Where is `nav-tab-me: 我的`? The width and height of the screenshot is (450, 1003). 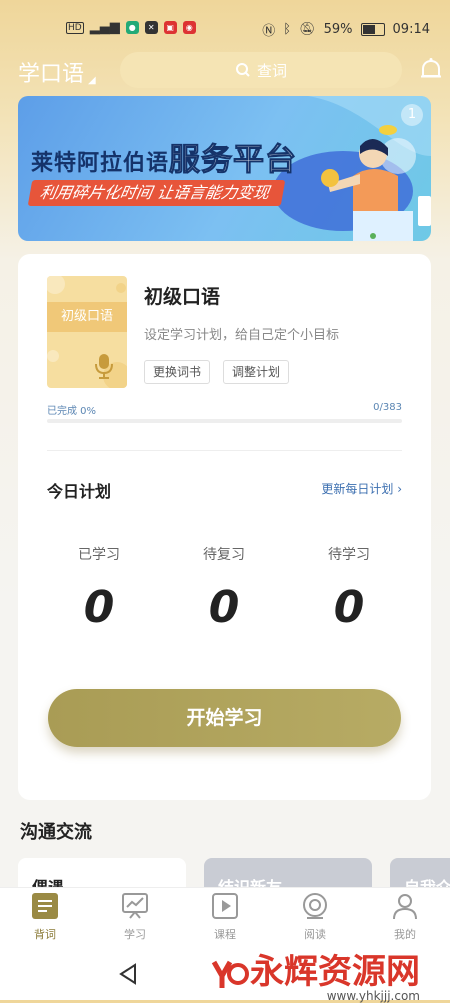 nav-tab-me: 我的 is located at coordinates (405, 917).